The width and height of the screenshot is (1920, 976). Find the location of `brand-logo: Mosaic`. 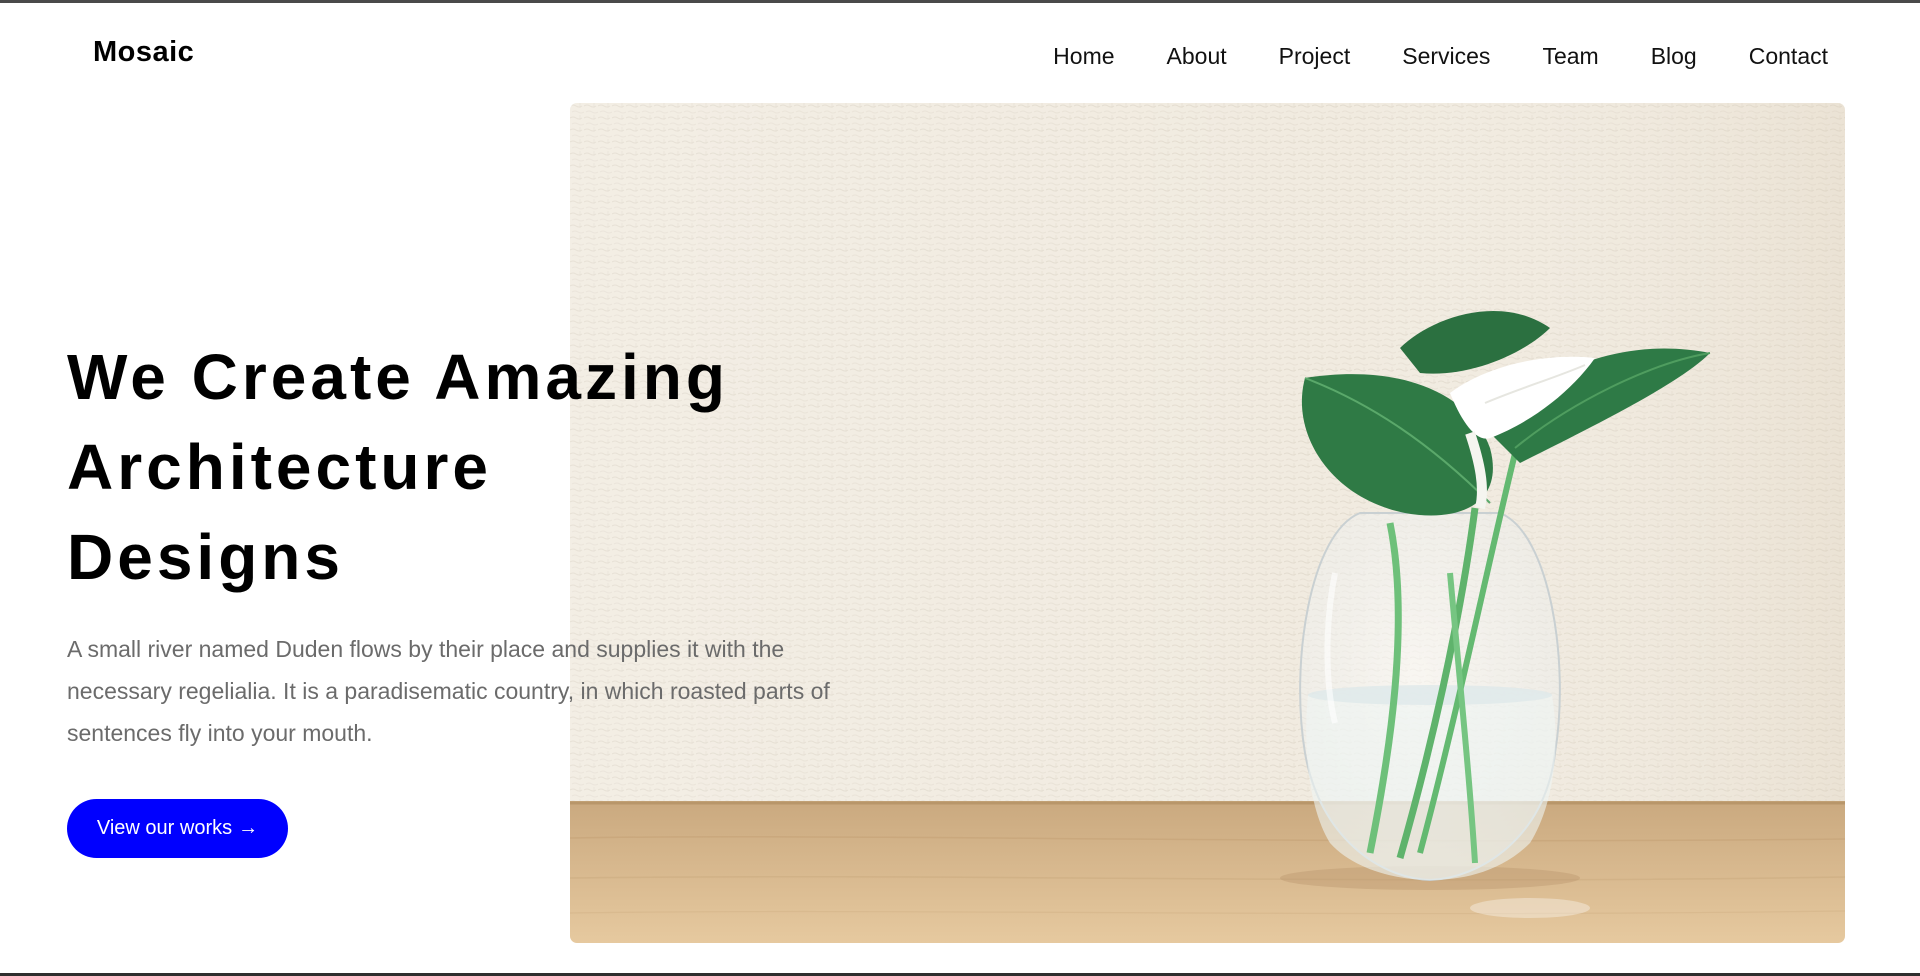

brand-logo: Mosaic is located at coordinates (143, 52).